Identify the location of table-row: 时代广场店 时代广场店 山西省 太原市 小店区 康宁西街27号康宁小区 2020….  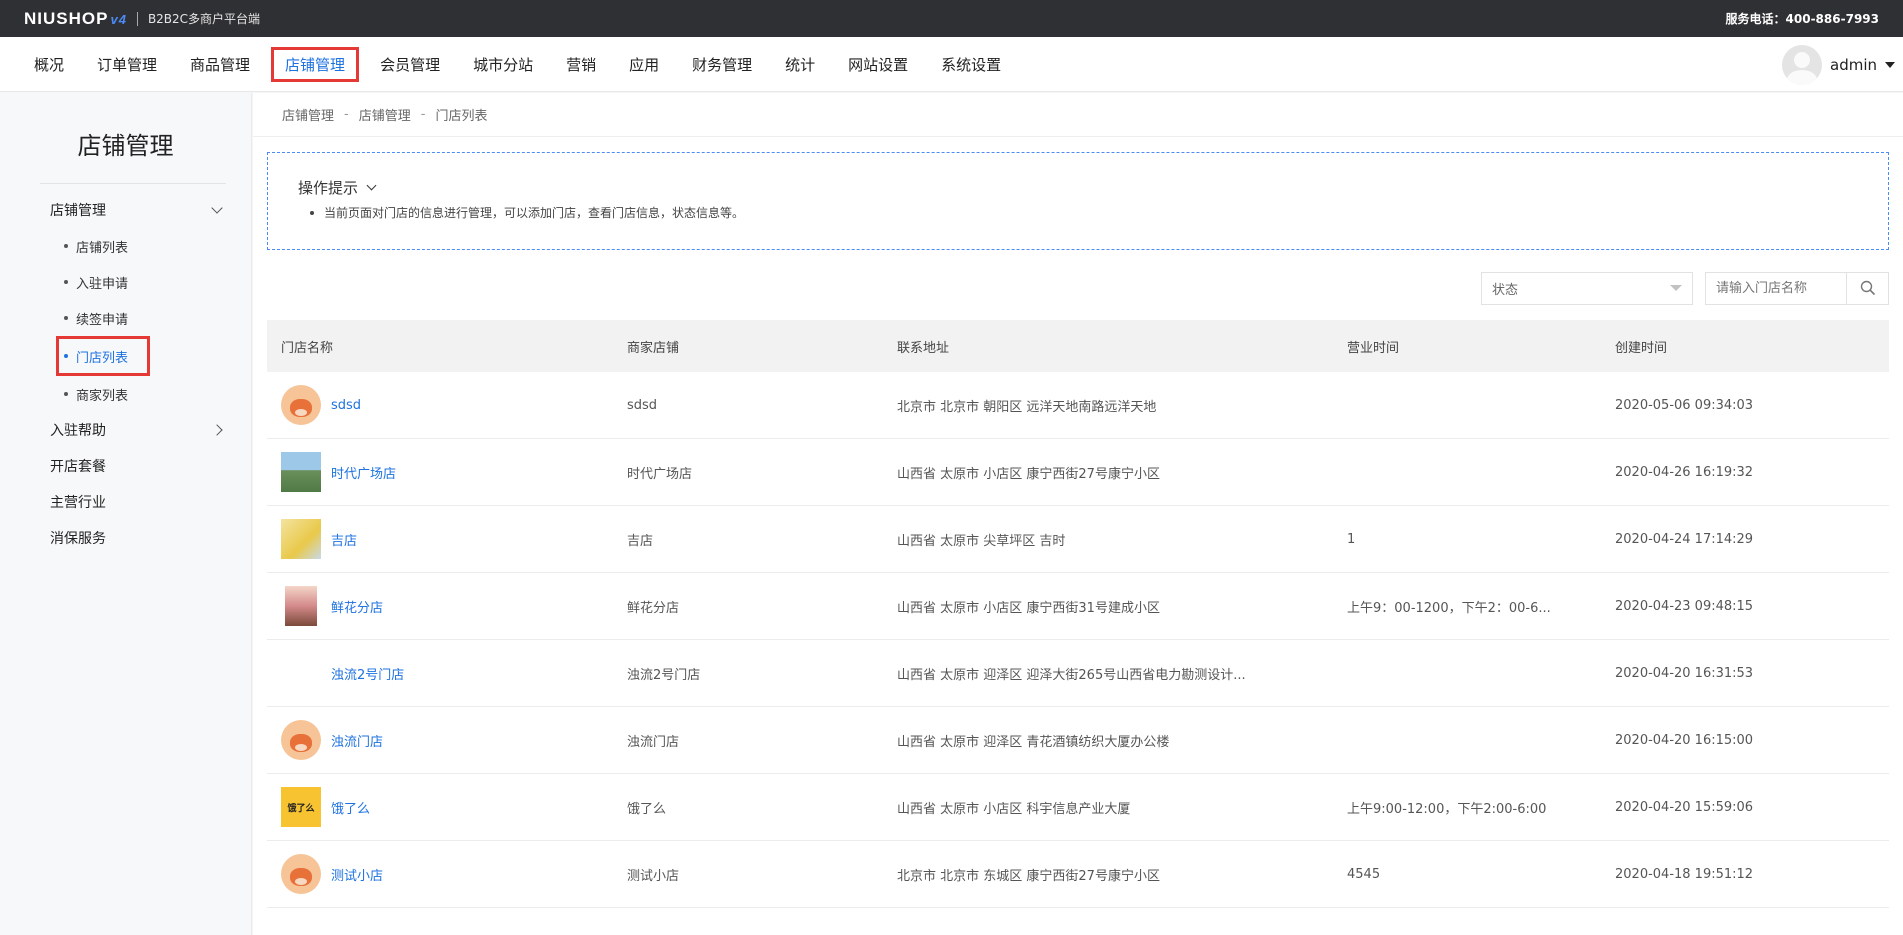
(1078, 472).